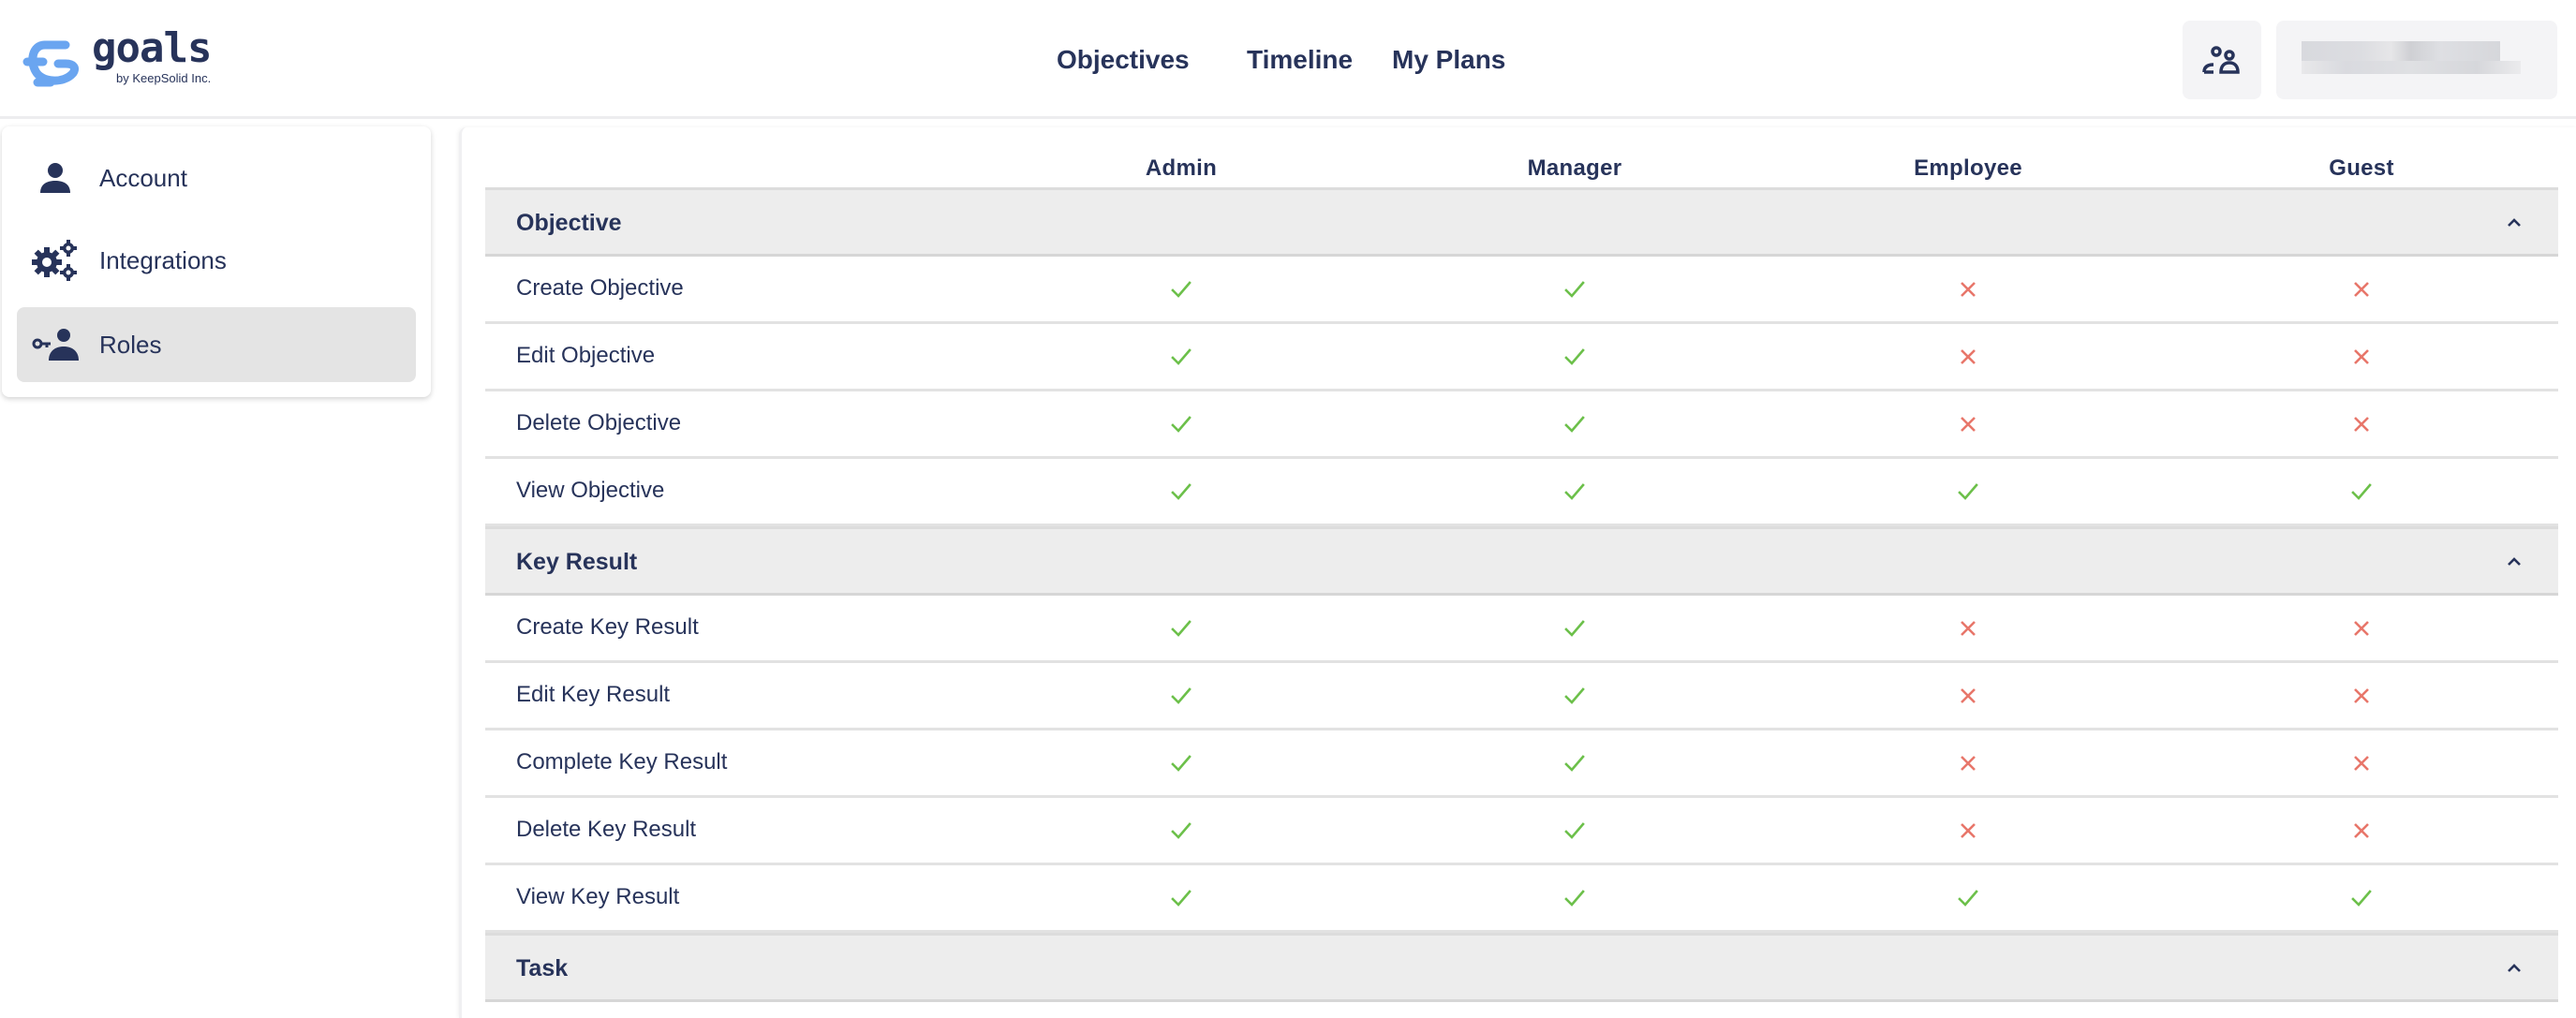  Describe the element at coordinates (1522, 222) in the screenshot. I see `group-row-objective: Objective` at that location.